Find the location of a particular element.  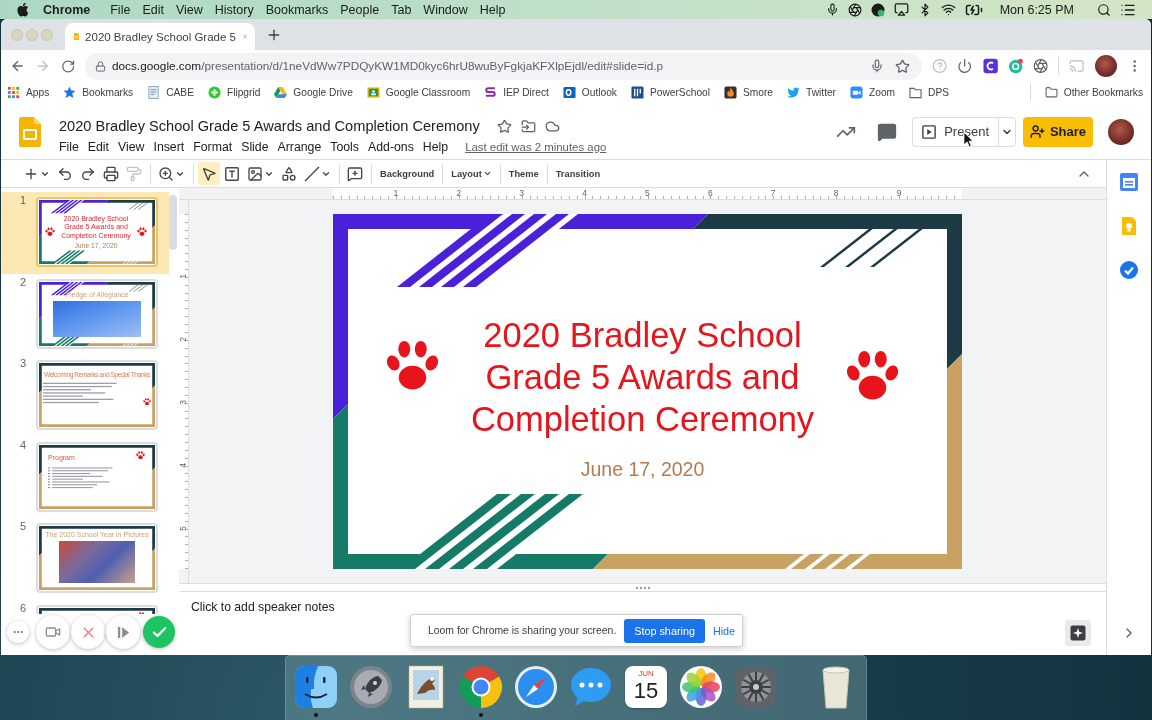

ruler-number: 4 is located at coordinates (183, 465).